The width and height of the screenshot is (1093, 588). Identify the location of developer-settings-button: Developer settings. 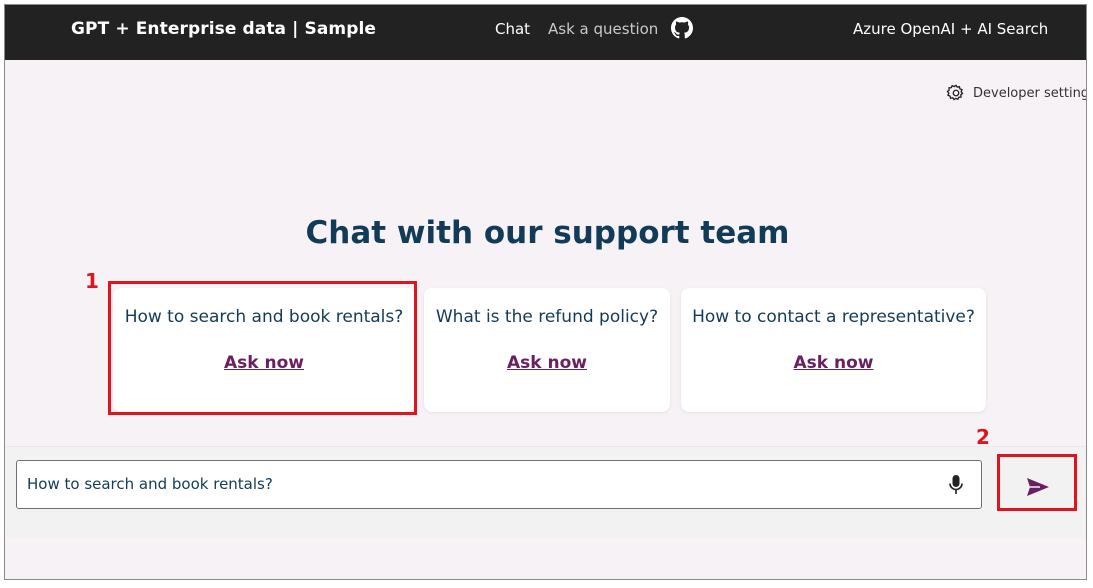
(1016, 93).